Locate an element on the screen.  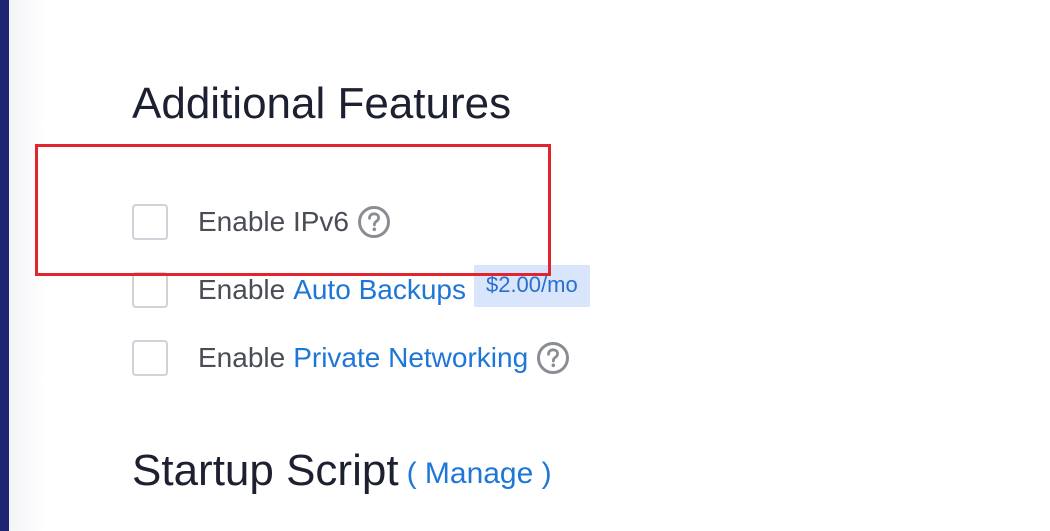
enable-auto-backups-checkbox is located at coordinates (150, 290).